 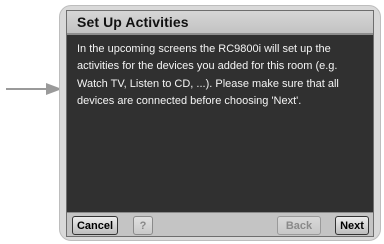 I want to click on back-button: Back, so click(x=299, y=225).